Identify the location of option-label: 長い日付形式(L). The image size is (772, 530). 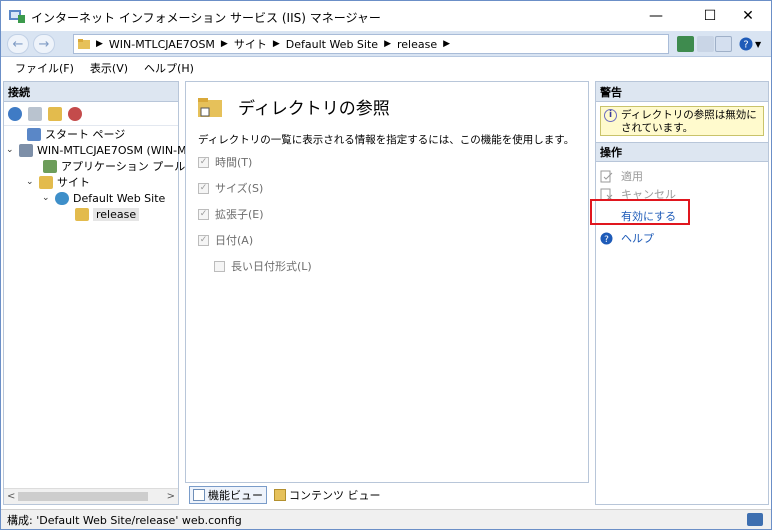
(271, 266).